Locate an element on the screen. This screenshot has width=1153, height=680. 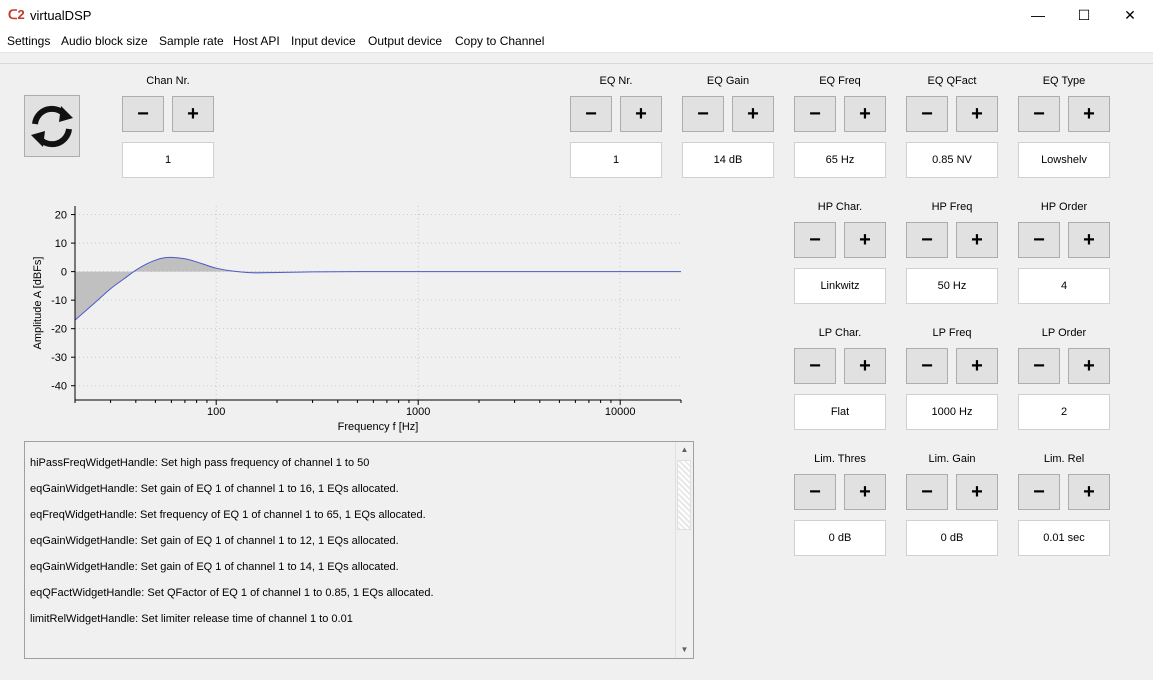
lim-gain-plus-button: + is located at coordinates (977, 492).